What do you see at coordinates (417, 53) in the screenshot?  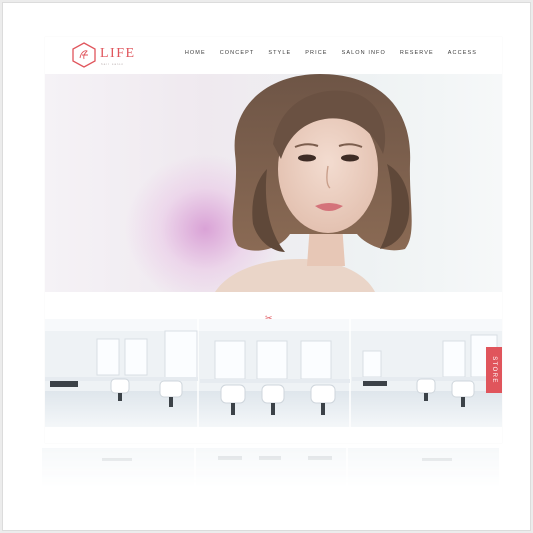 I see `nav-item-reserve: RESERVE` at bounding box center [417, 53].